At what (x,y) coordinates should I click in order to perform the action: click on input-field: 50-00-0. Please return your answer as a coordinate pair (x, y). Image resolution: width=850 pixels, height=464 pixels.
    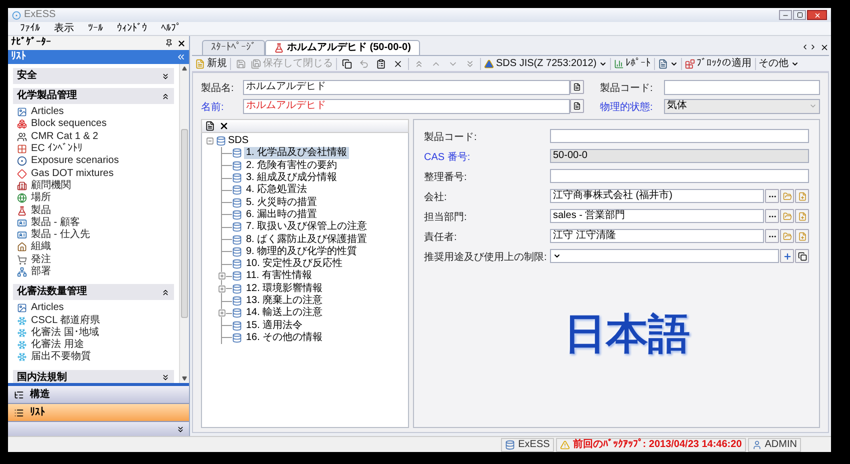
    Looking at the image, I should click on (679, 156).